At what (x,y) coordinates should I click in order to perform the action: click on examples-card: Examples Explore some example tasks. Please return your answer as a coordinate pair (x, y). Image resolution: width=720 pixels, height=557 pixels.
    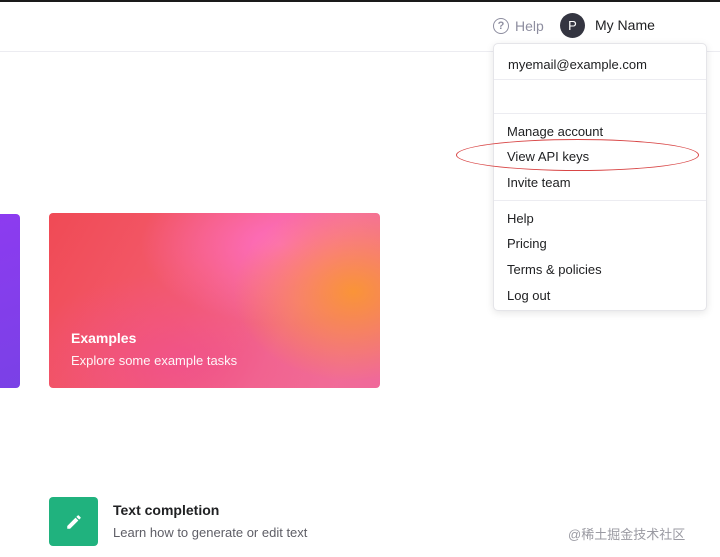
    Looking at the image, I should click on (214, 300).